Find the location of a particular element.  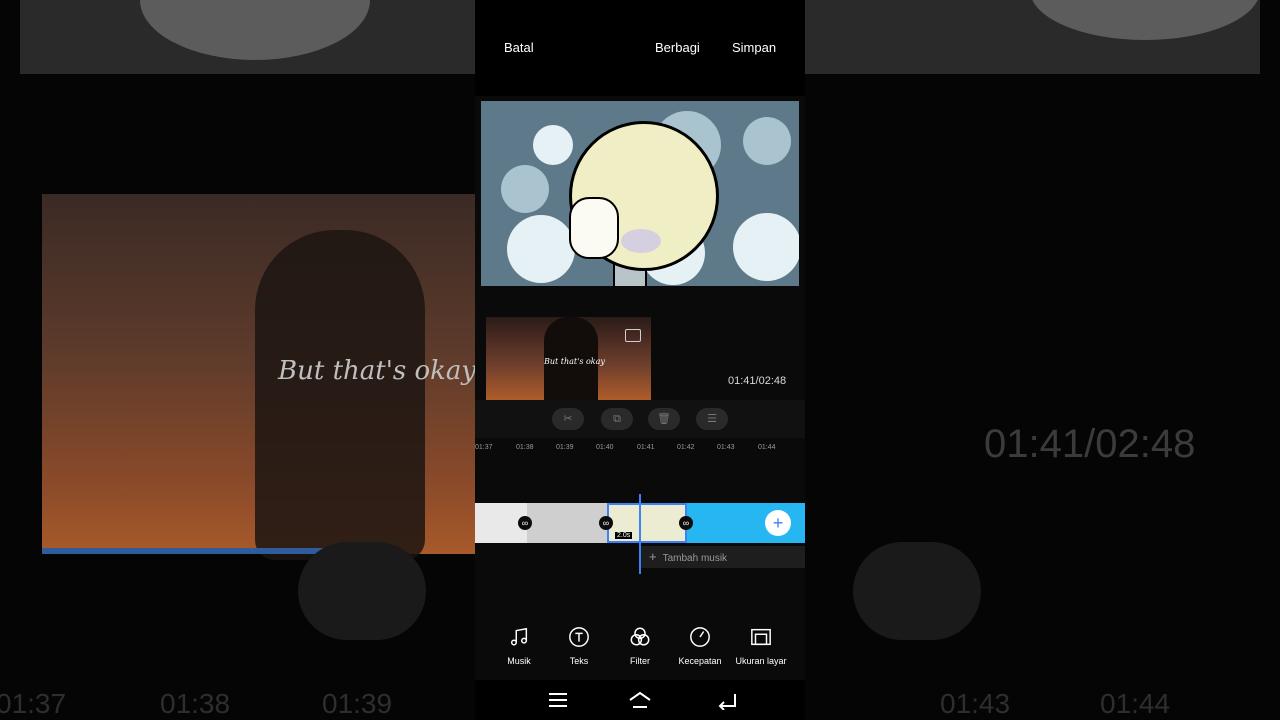

ruler-label: 01:44 is located at coordinates (767, 447).